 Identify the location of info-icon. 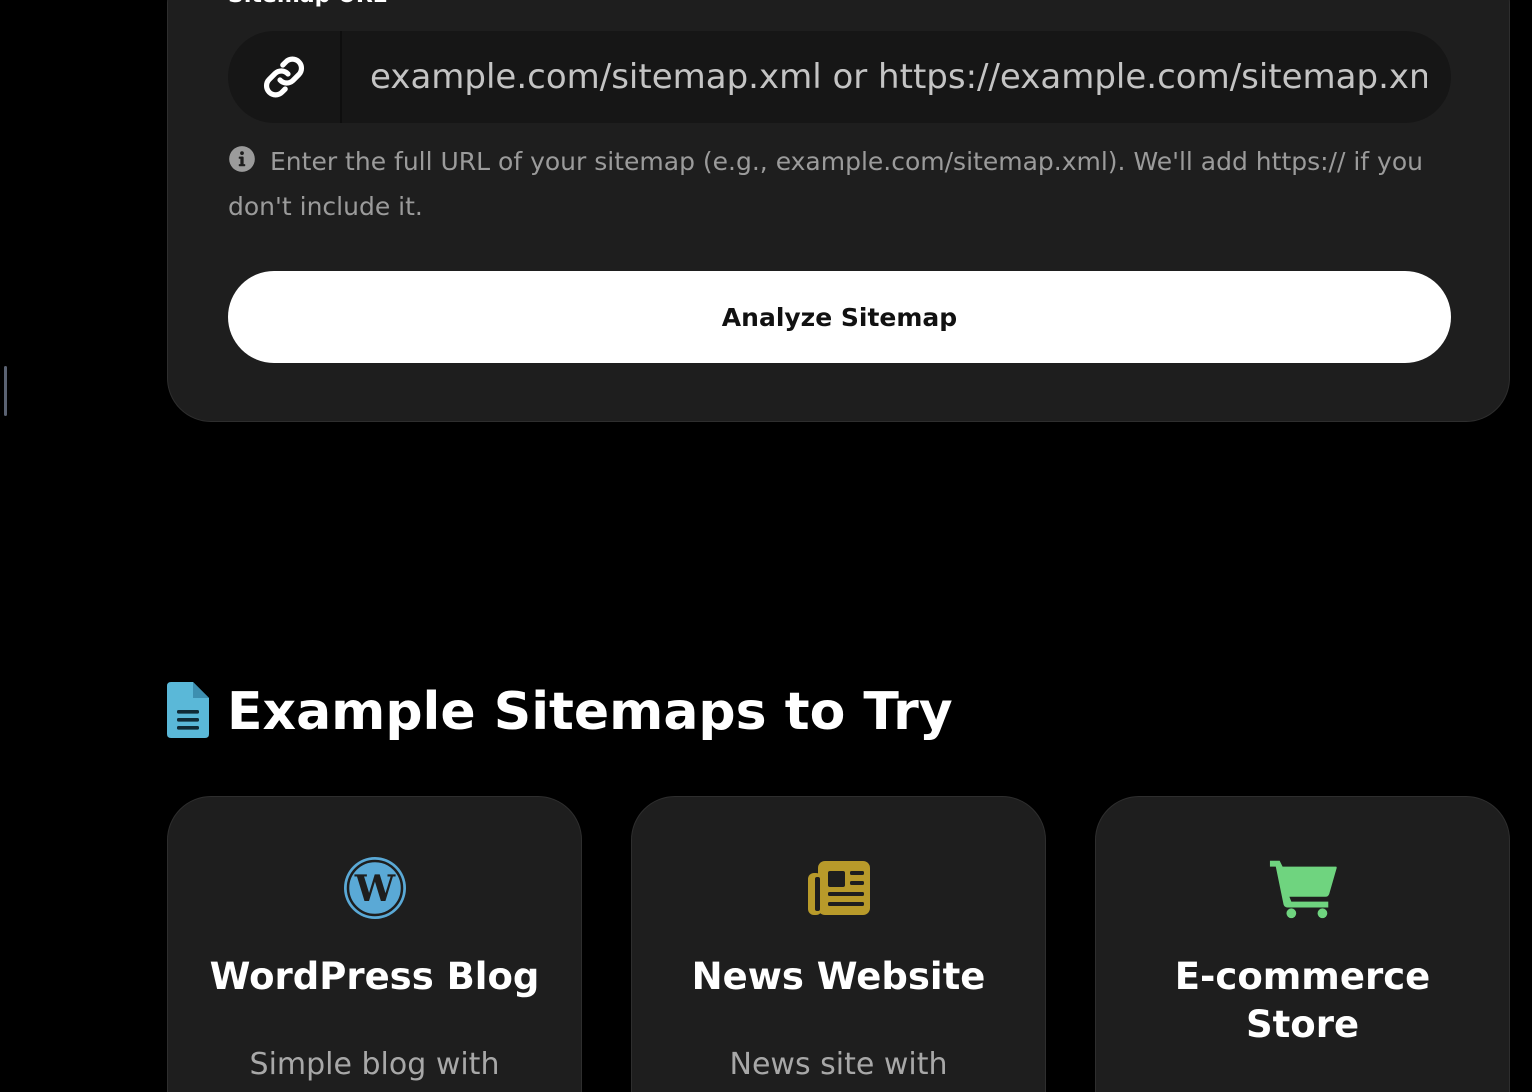
(242, 165).